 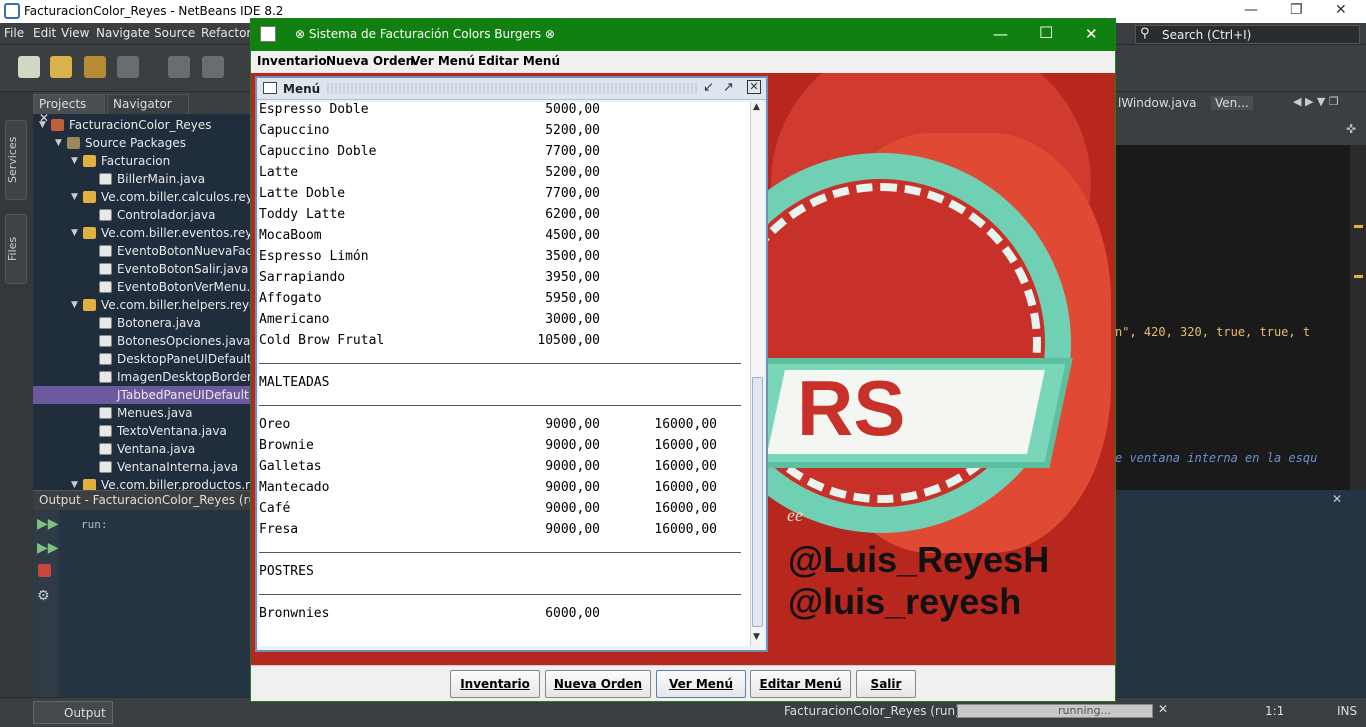 I want to click on new-project-icon, so click(x=29, y=67).